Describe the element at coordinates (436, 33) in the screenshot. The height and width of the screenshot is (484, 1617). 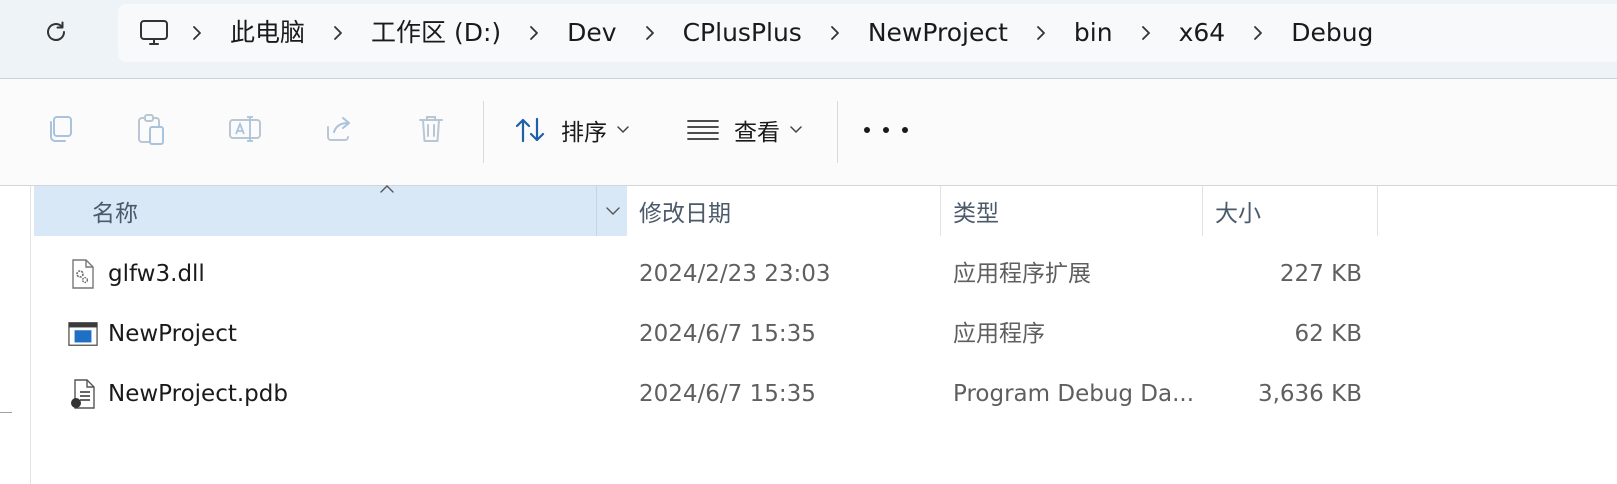
I see `breadcrumb-item: 工作区 (D:)` at that location.